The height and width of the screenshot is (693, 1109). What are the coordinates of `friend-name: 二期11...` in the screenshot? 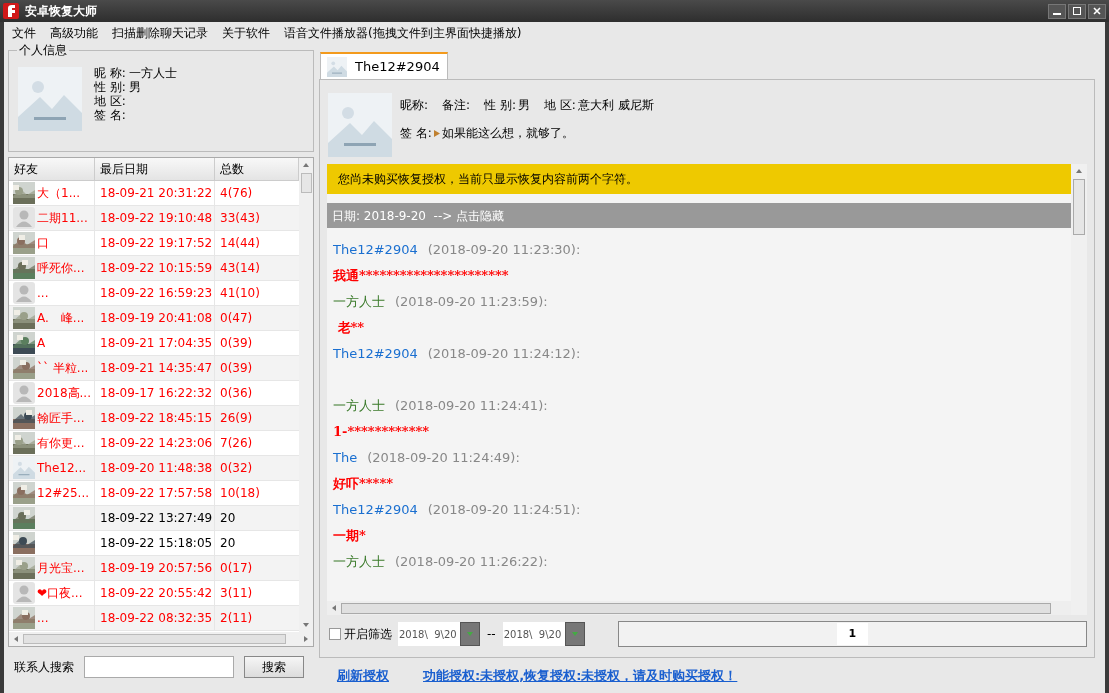 It's located at (62, 218).